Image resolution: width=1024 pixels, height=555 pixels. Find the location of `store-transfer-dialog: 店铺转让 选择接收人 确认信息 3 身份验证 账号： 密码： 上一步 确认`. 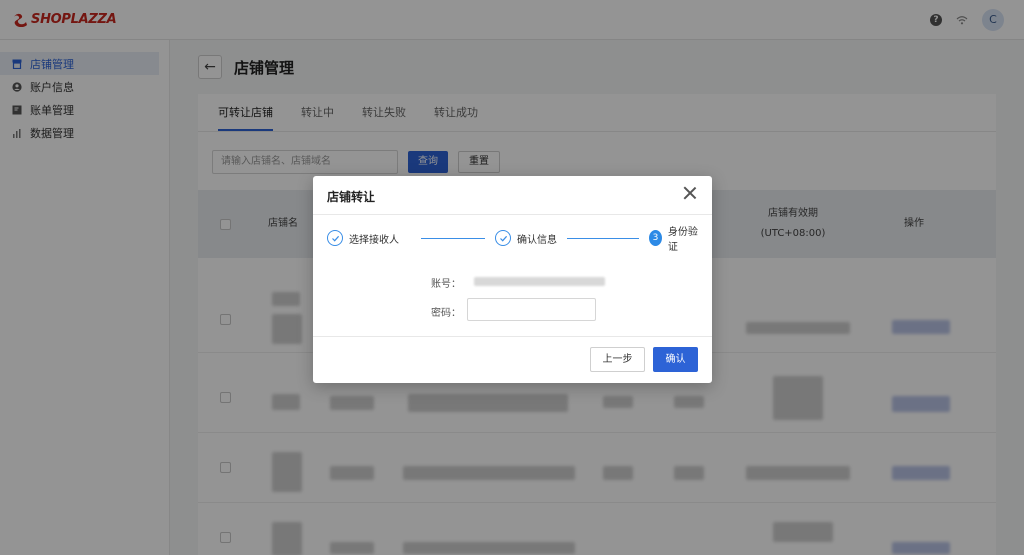

store-transfer-dialog: 店铺转让 选择接收人 确认信息 3 身份验证 账号： 密码： 上一步 确认 is located at coordinates (512, 279).